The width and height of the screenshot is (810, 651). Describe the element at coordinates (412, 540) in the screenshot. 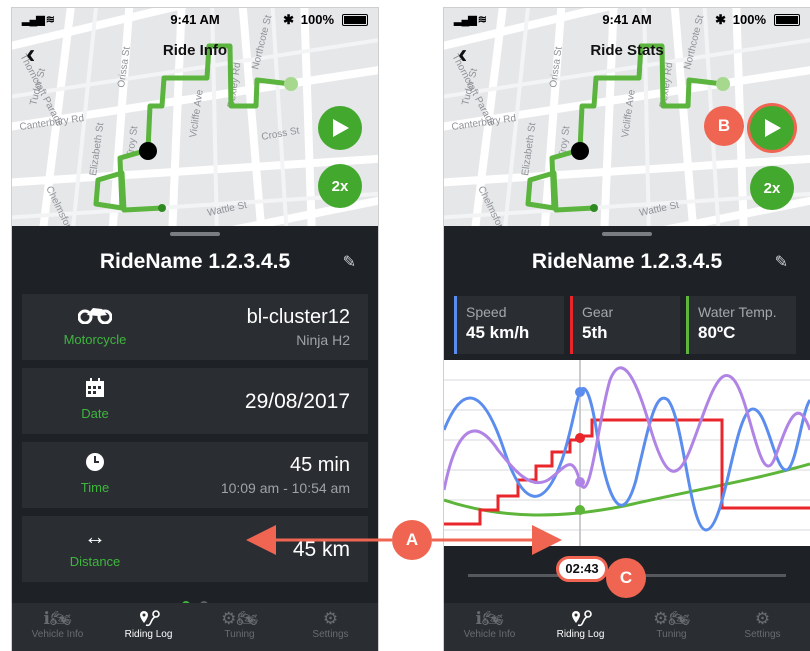

I see `annotation-a: A` at that location.